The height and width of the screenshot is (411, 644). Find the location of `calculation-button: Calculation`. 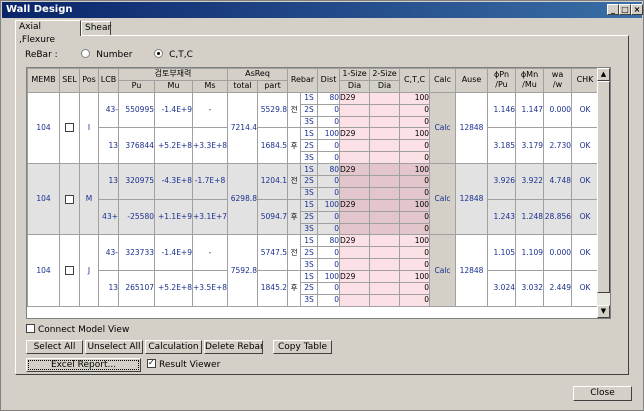

calculation-button: Calculation is located at coordinates (173, 347).